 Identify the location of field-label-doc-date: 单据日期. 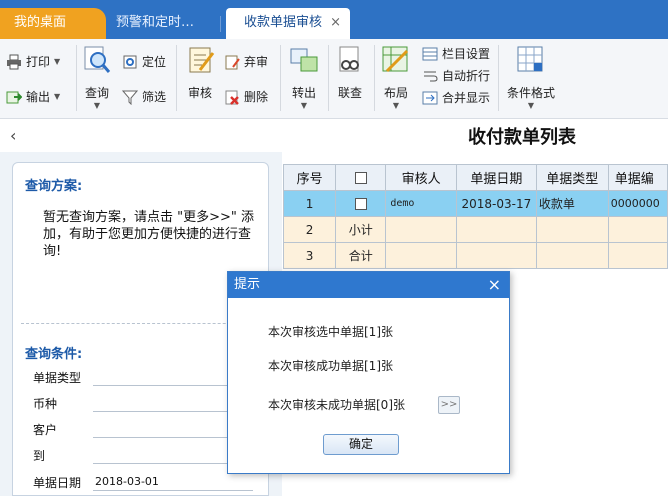
(57, 483).